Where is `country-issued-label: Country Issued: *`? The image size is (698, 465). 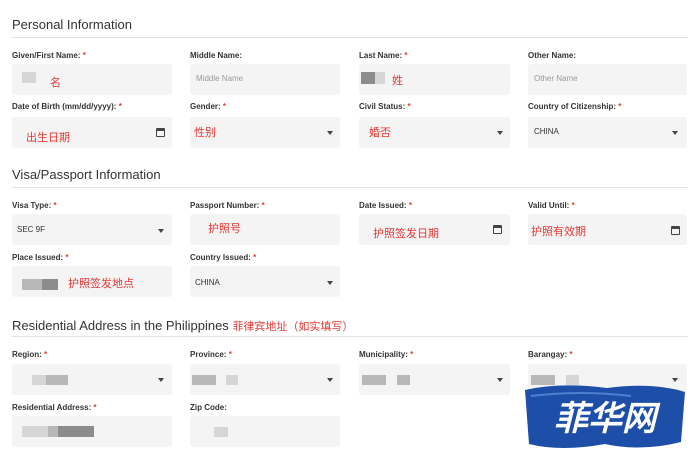 country-issued-label: Country Issued: * is located at coordinates (223, 257).